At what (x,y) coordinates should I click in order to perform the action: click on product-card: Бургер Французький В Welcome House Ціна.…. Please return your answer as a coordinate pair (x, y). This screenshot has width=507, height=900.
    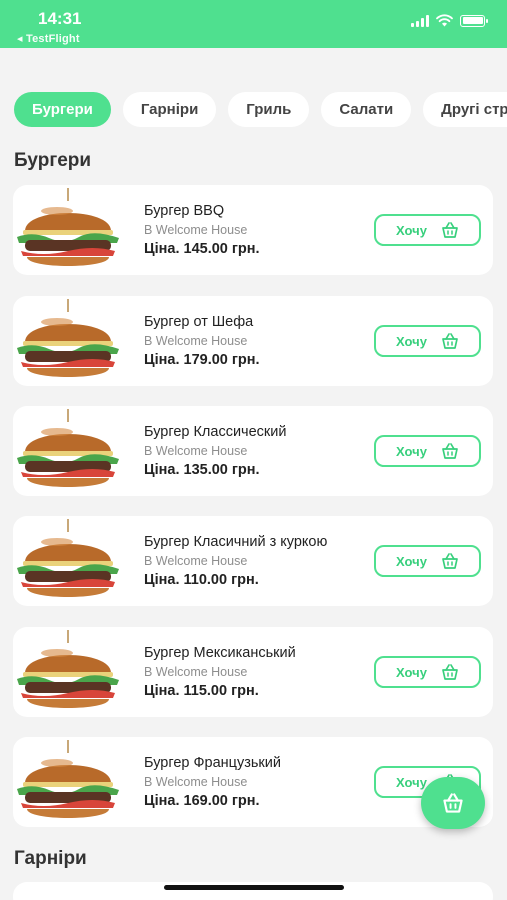
    Looking at the image, I should click on (253, 782).